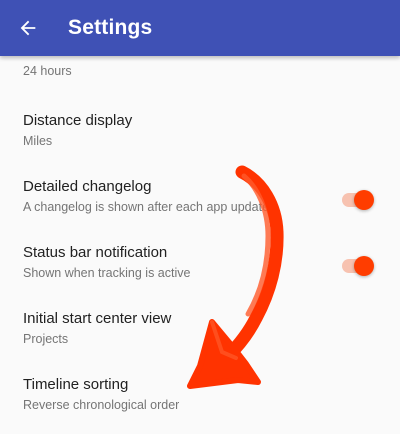 This screenshot has height=434, width=400. Describe the element at coordinates (107, 273) in the screenshot. I see `setting-subtitle: Shown when tracking is active` at that location.